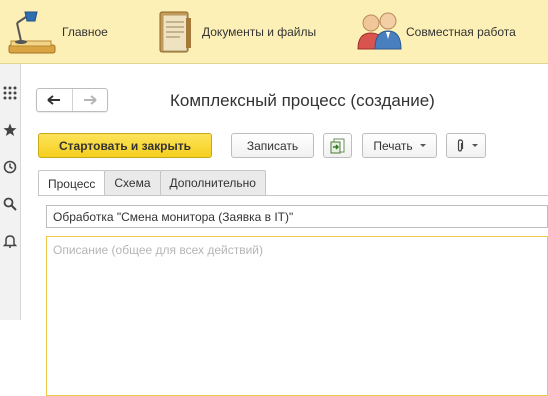 The width and height of the screenshot is (548, 396). I want to click on nav-item-collaboration: Совместная работа, so click(435, 31).